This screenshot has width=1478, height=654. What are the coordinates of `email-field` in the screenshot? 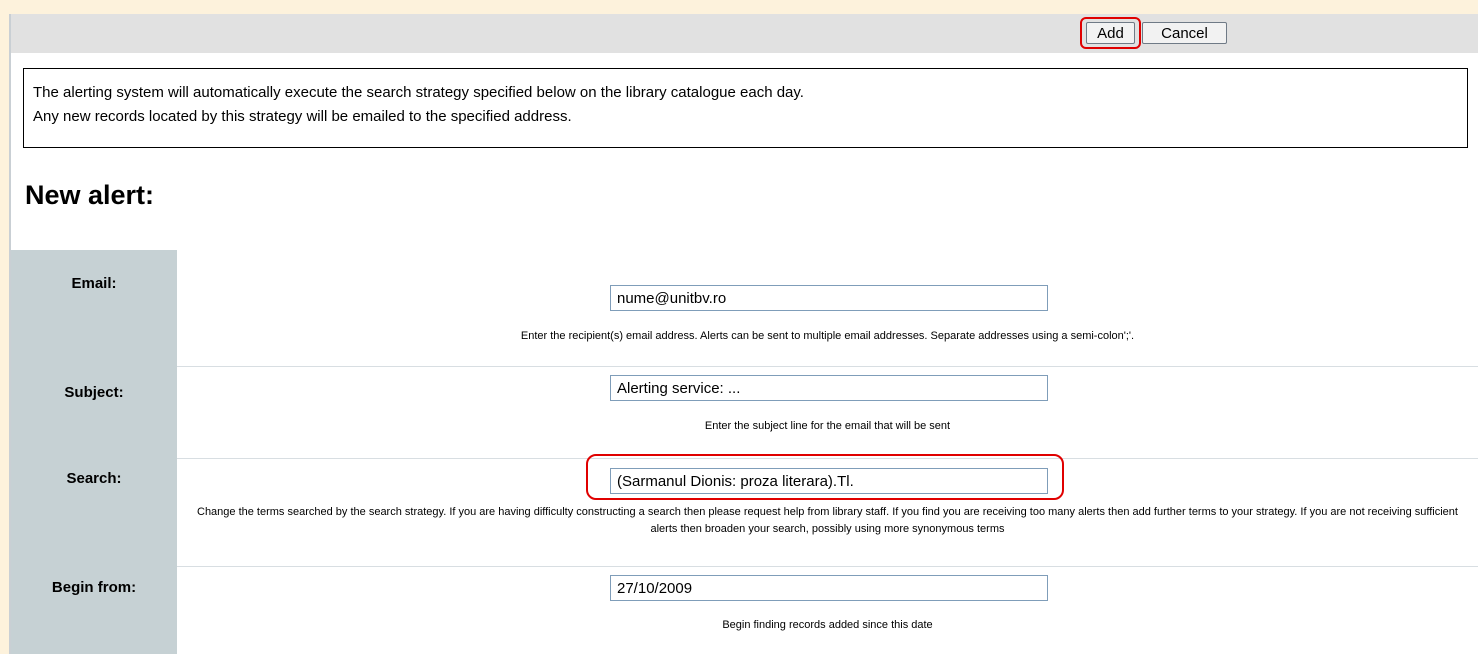 It's located at (829, 298).